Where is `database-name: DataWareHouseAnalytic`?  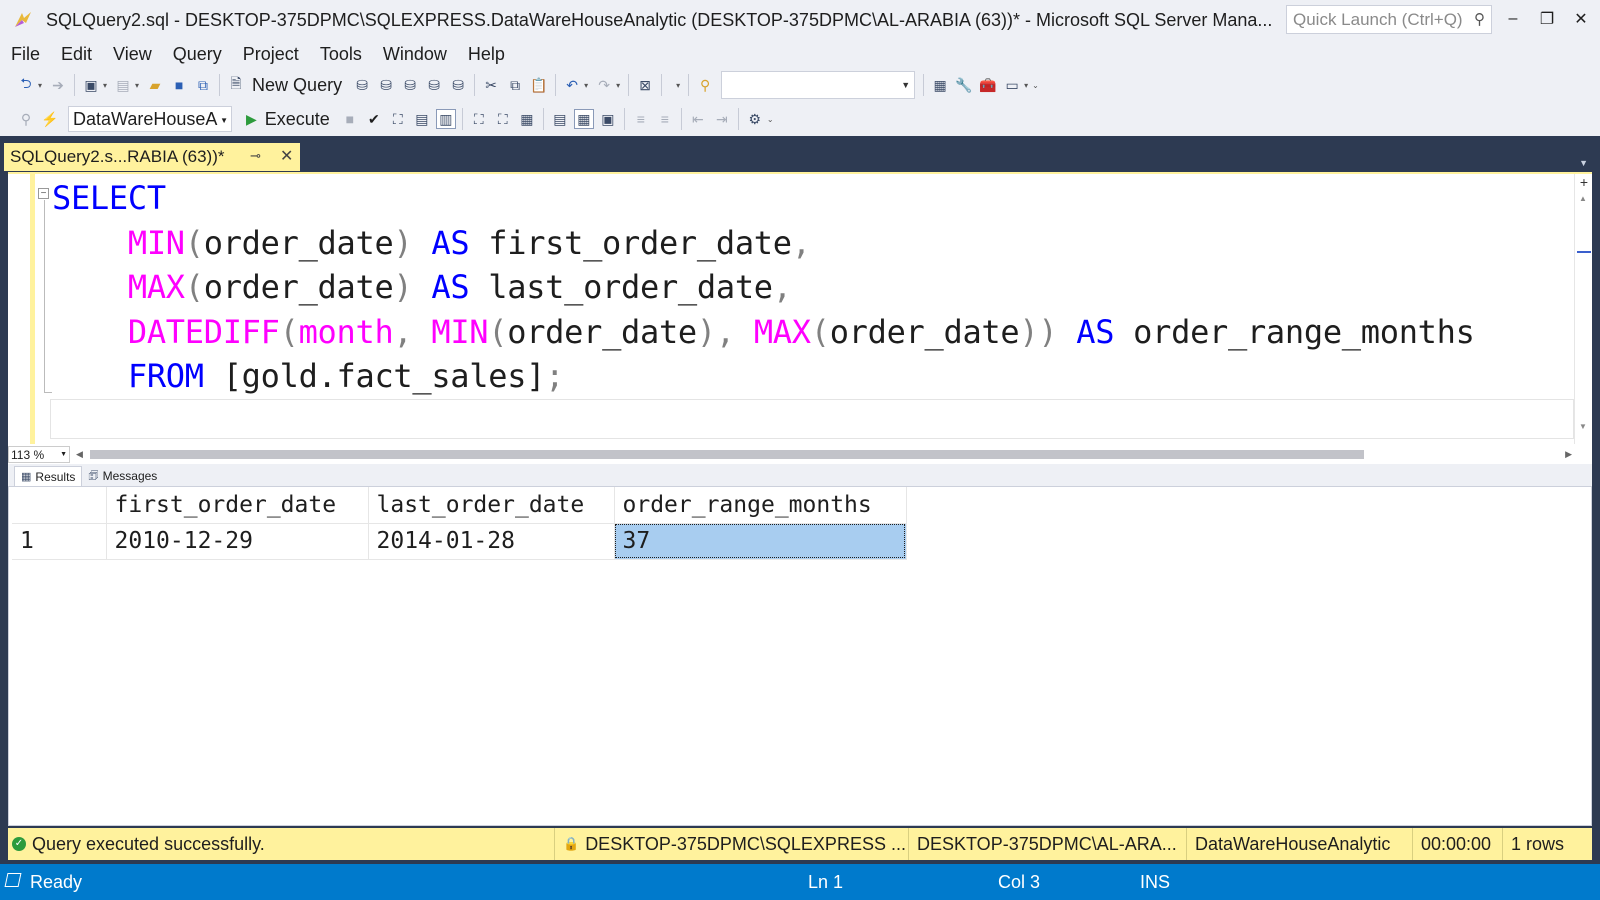 database-name: DataWareHouseAnalytic is located at coordinates (1293, 843).